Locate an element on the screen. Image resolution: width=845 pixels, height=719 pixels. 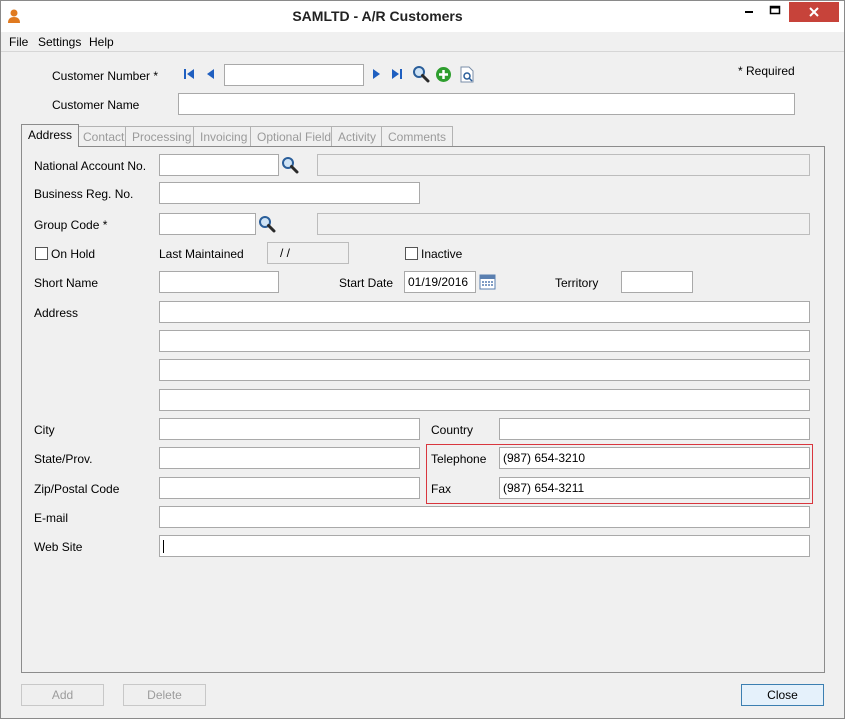
tab-activity-label: Activity is located at coordinates (357, 137).